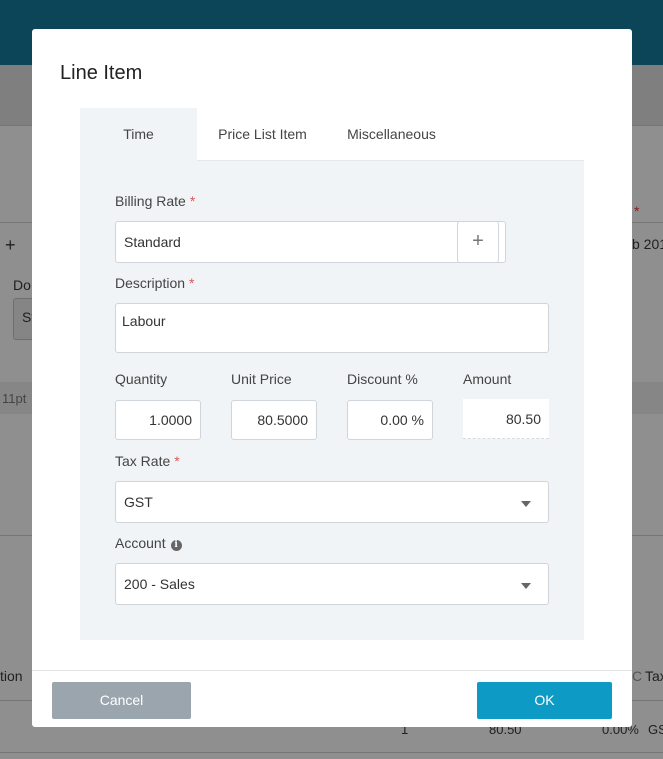 The width and height of the screenshot is (663, 759). What do you see at coordinates (22, 285) in the screenshot?
I see `bg-field-label: Do` at bounding box center [22, 285].